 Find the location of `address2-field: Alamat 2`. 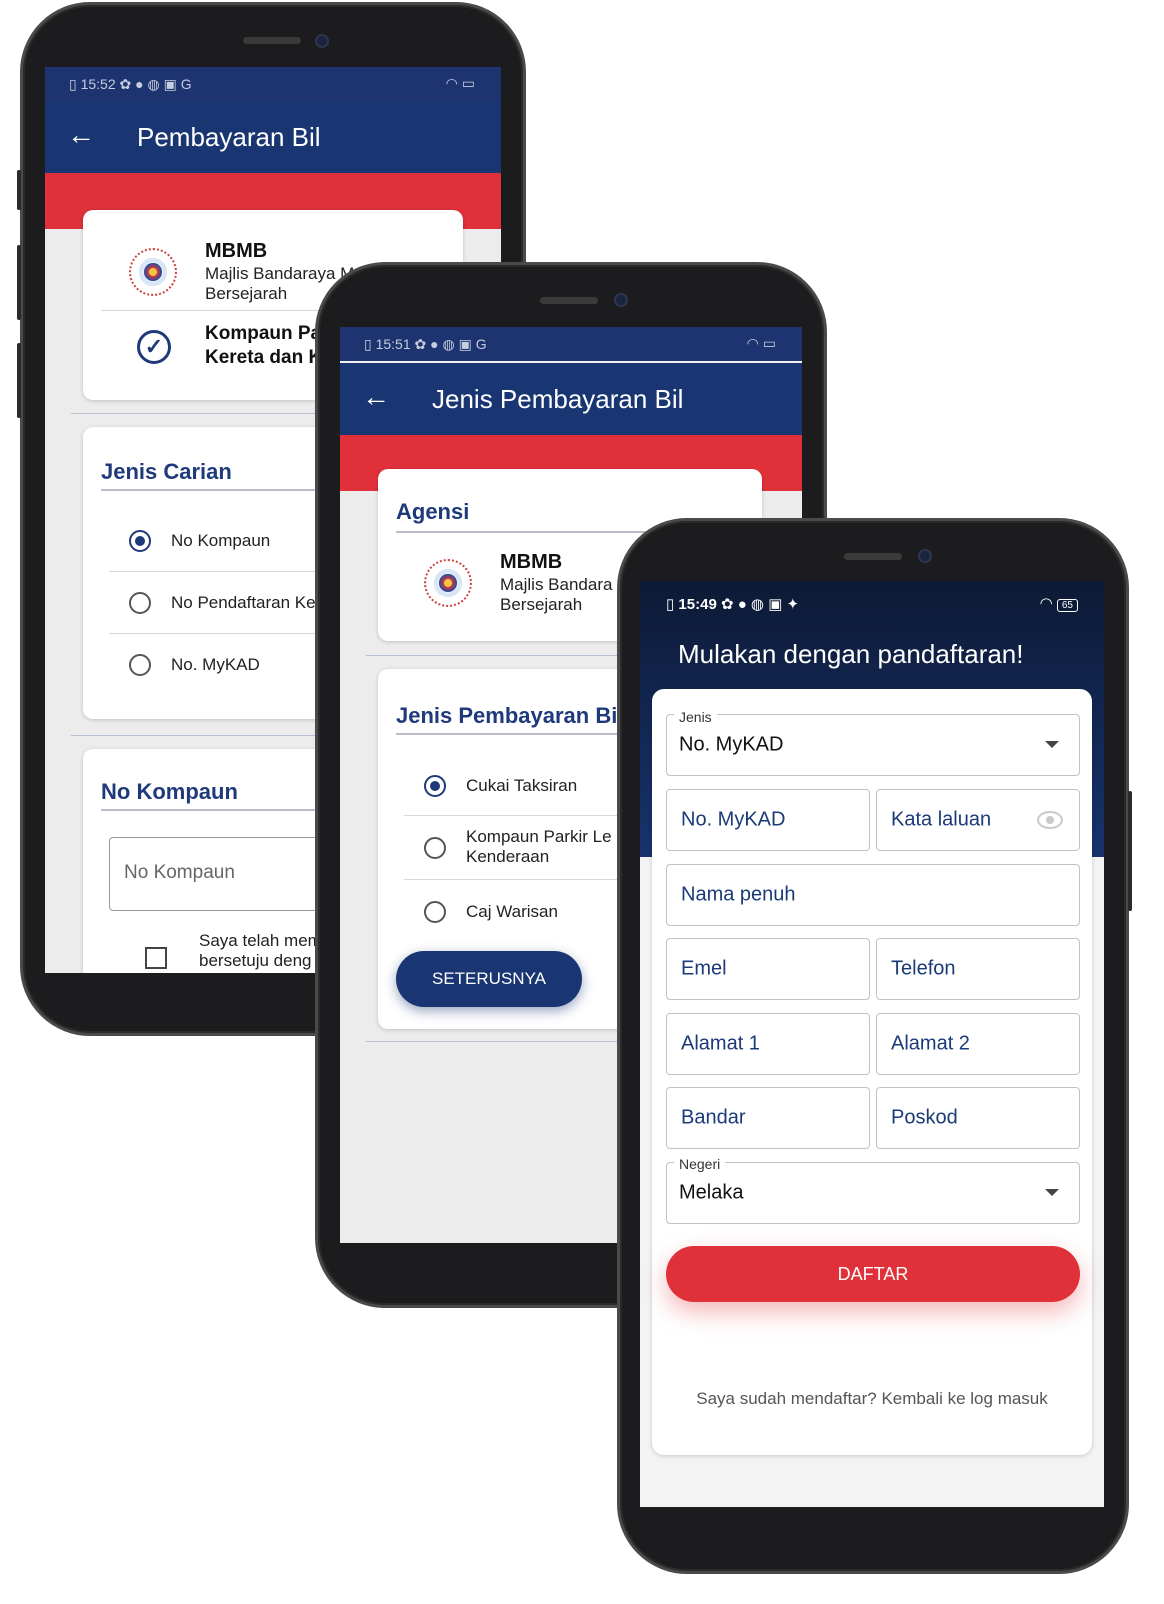

address2-field: Alamat 2 is located at coordinates (978, 1044).